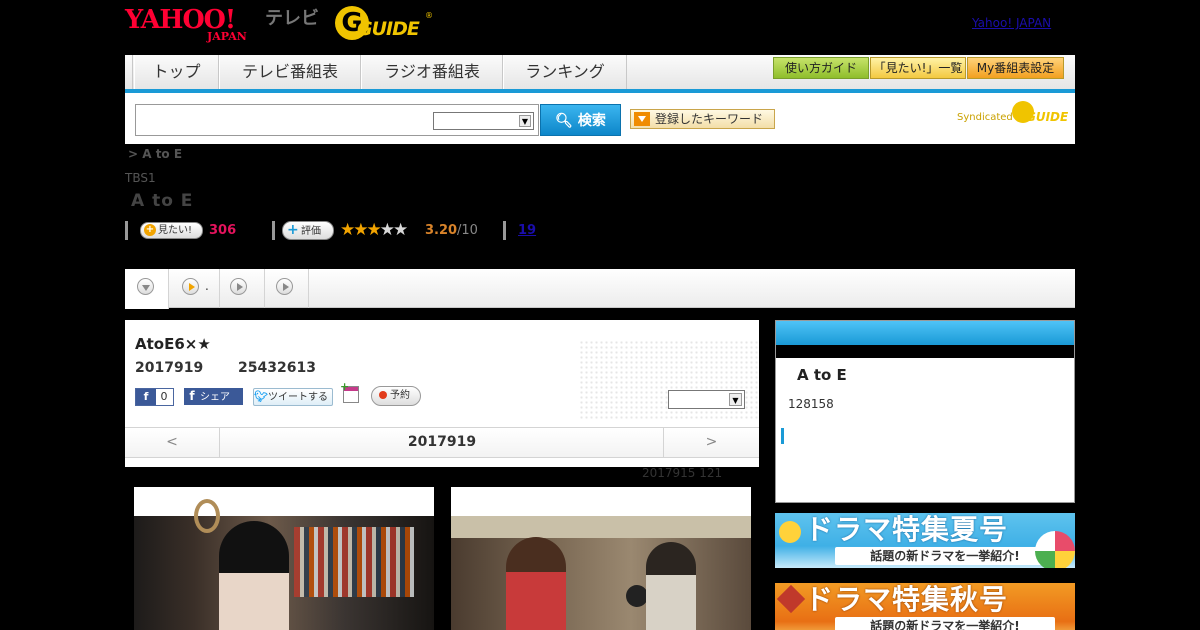 The image size is (1200, 630). I want to click on add-calendar-icon, so click(349, 392).